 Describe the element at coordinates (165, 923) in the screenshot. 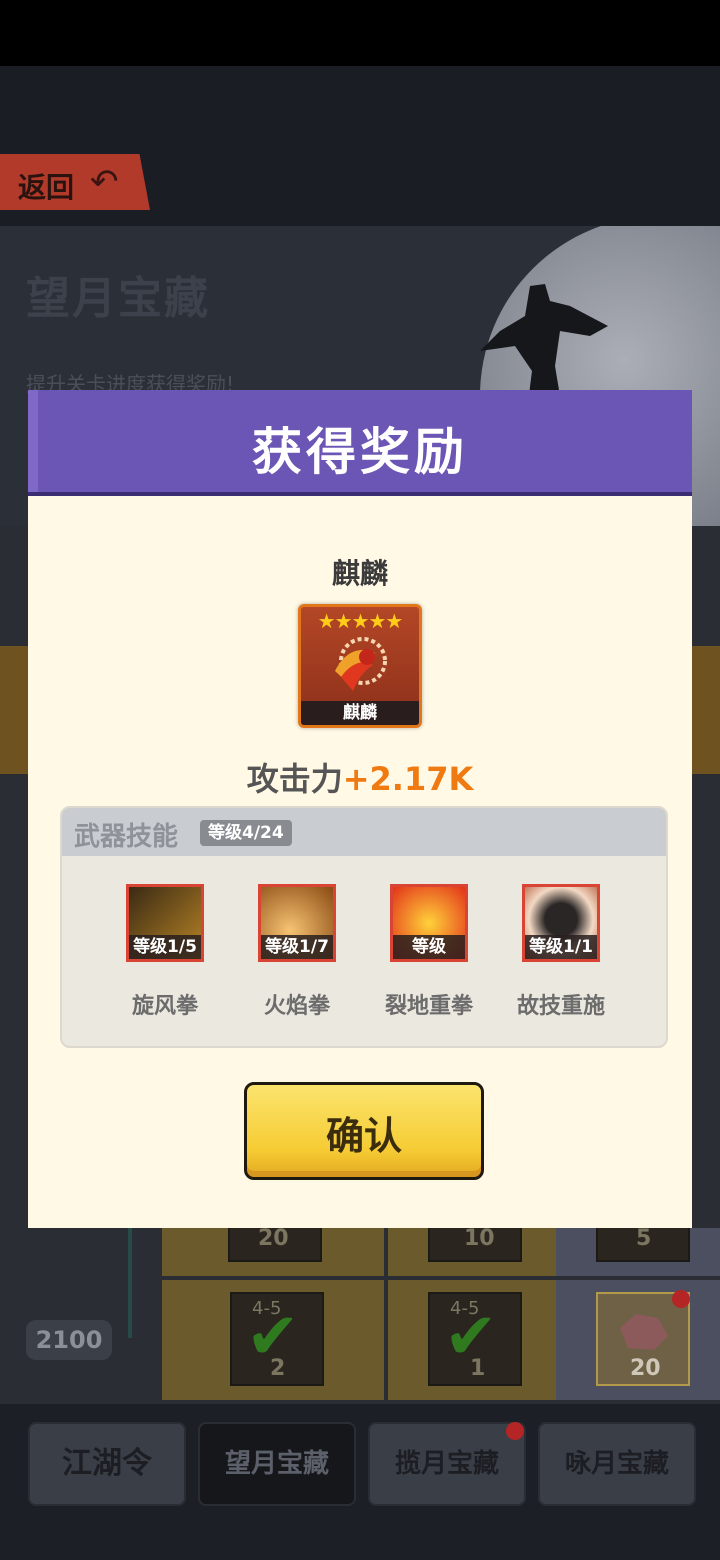

I see `whirlwind-fist-icon: 等级1/5` at that location.